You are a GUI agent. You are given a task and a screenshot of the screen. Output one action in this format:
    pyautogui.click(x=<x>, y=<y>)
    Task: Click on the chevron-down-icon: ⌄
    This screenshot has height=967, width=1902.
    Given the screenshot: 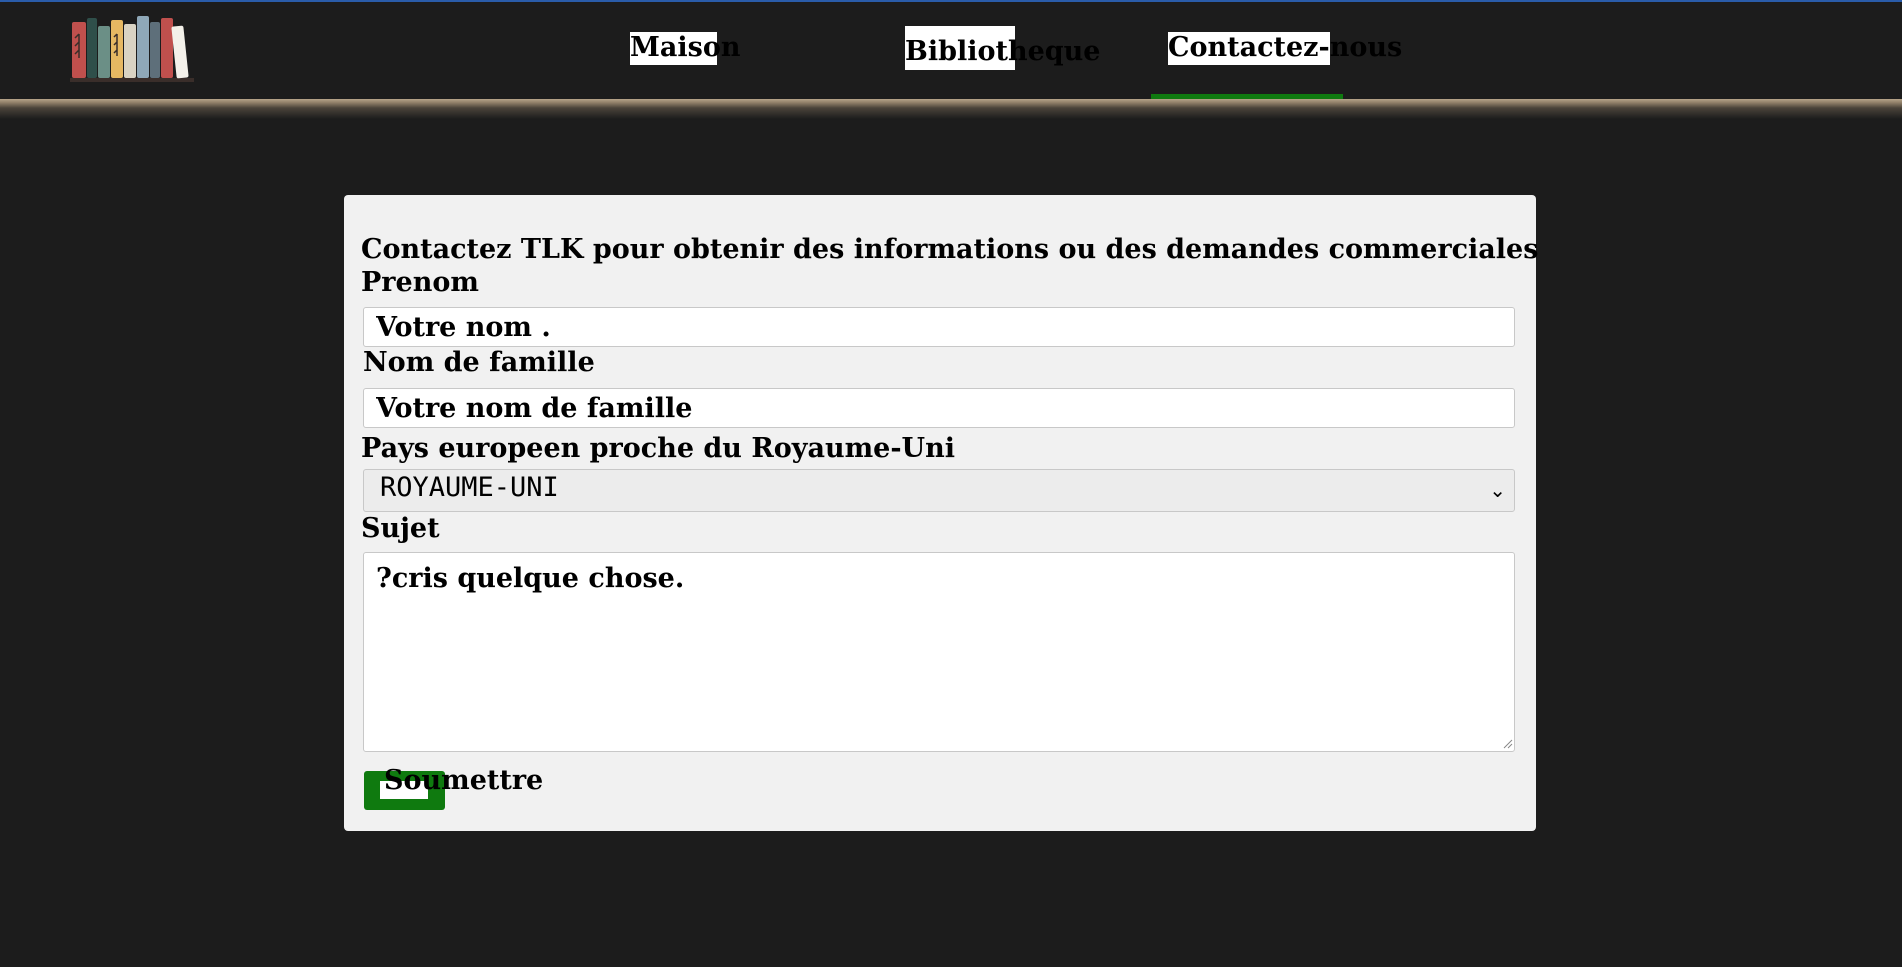 What is the action you would take?
    pyautogui.click(x=1497, y=490)
    